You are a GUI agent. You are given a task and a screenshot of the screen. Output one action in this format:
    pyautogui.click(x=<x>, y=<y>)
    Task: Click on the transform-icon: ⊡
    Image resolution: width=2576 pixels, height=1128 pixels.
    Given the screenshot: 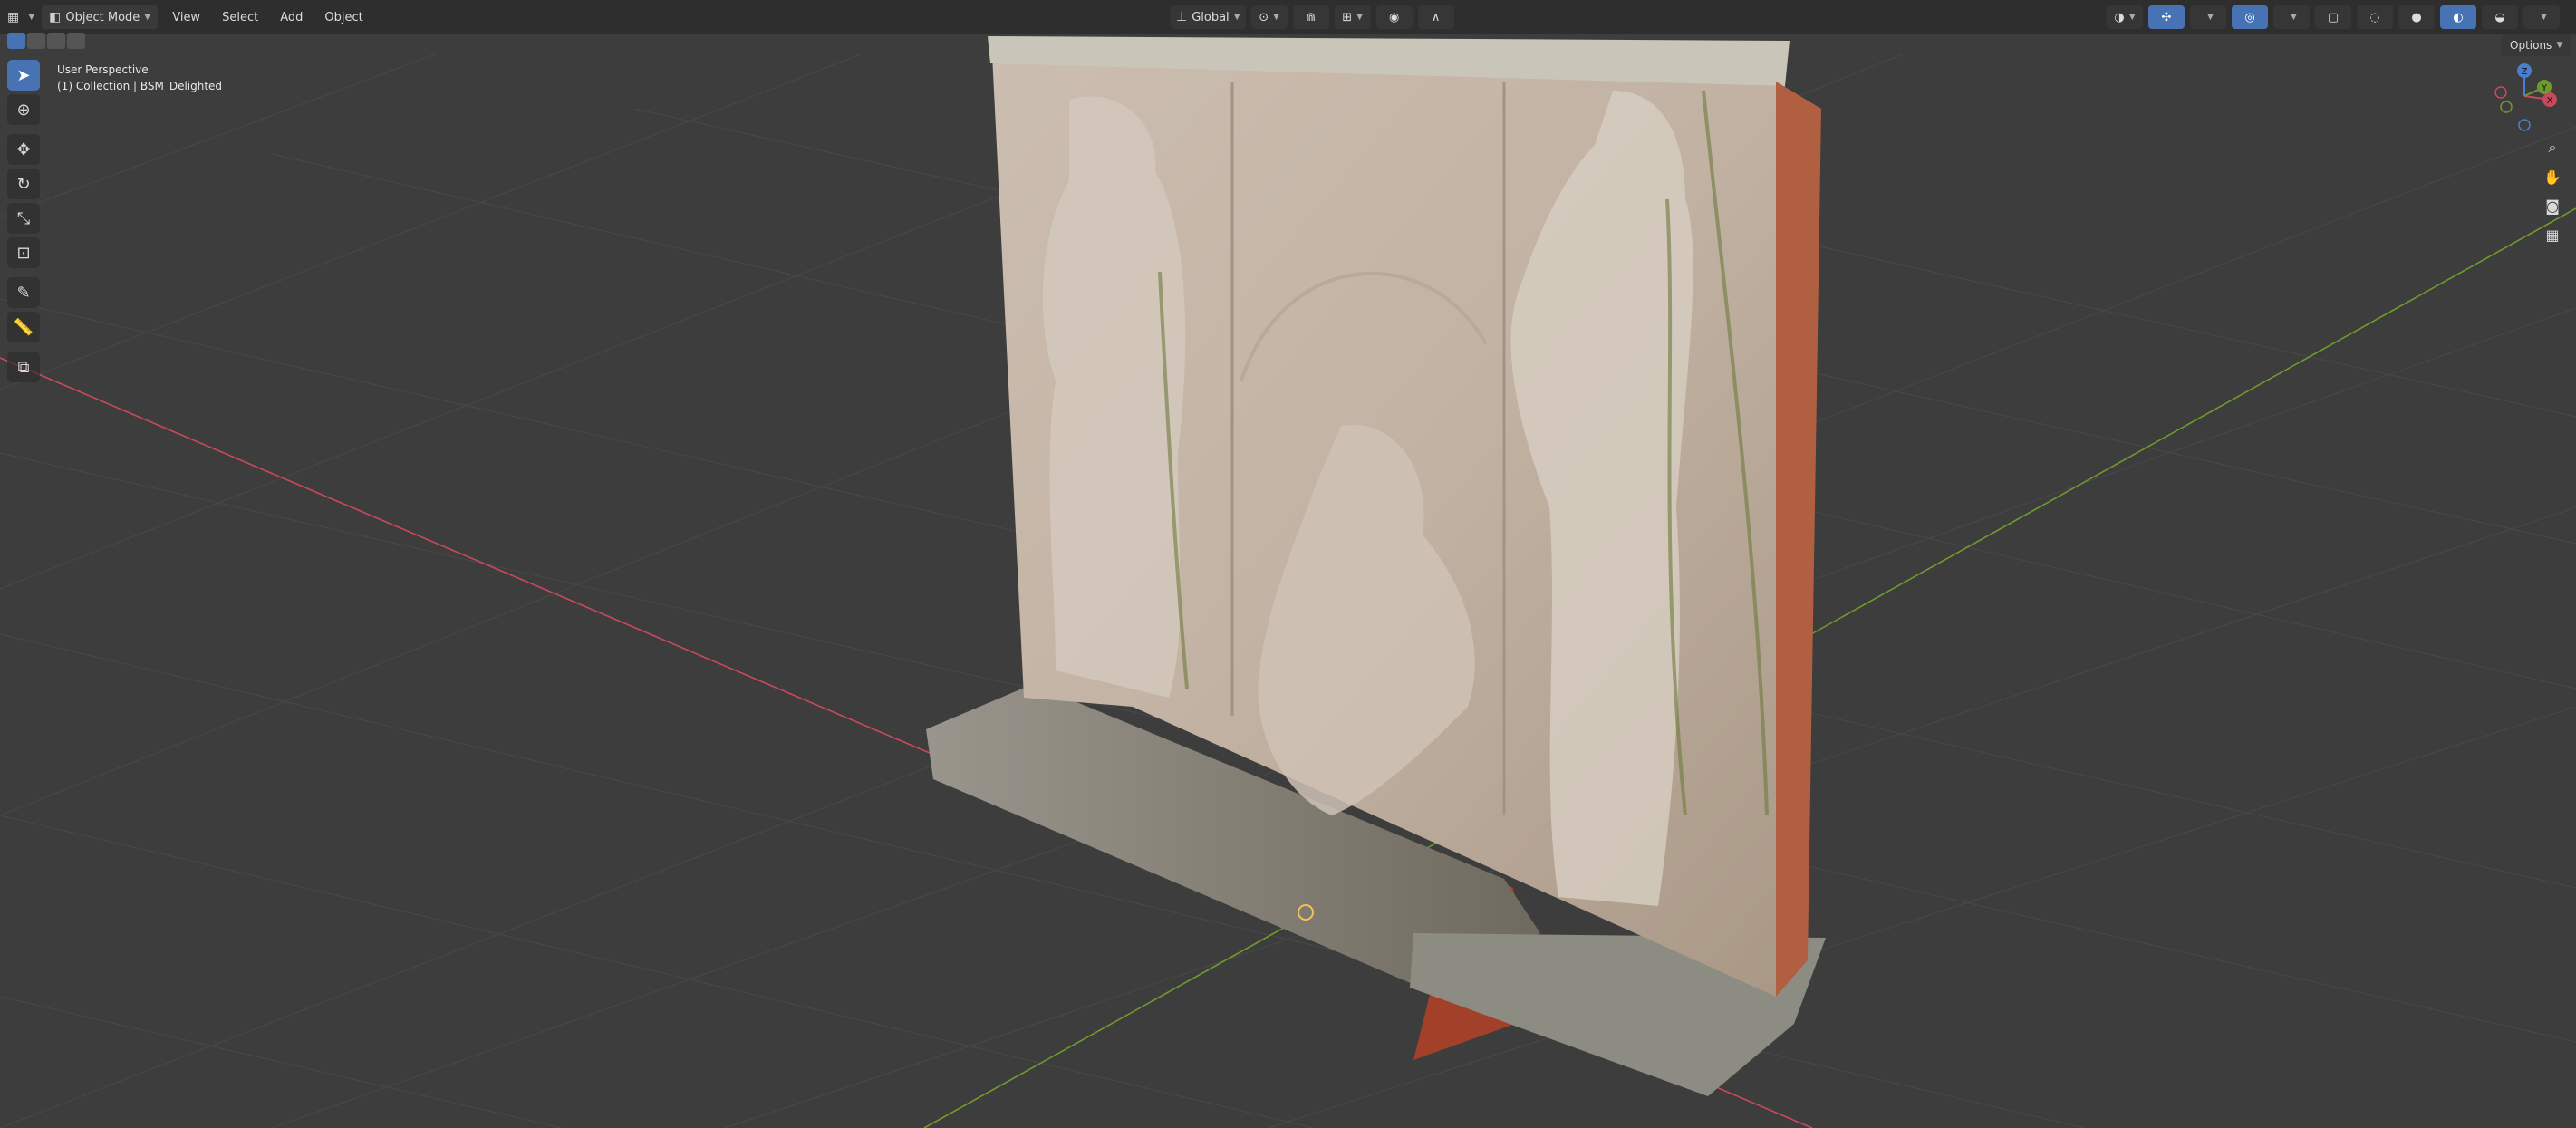 What is the action you would take?
    pyautogui.click(x=23, y=253)
    